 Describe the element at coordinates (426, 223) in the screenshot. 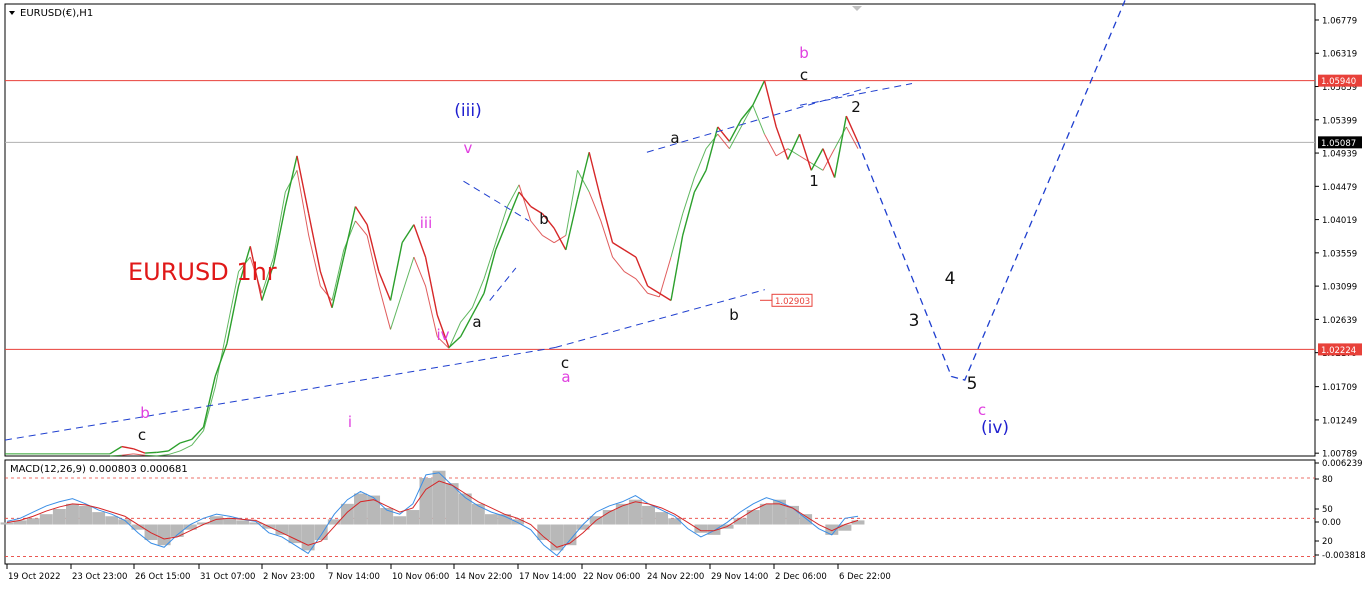

I see `wave-label: iii` at that location.